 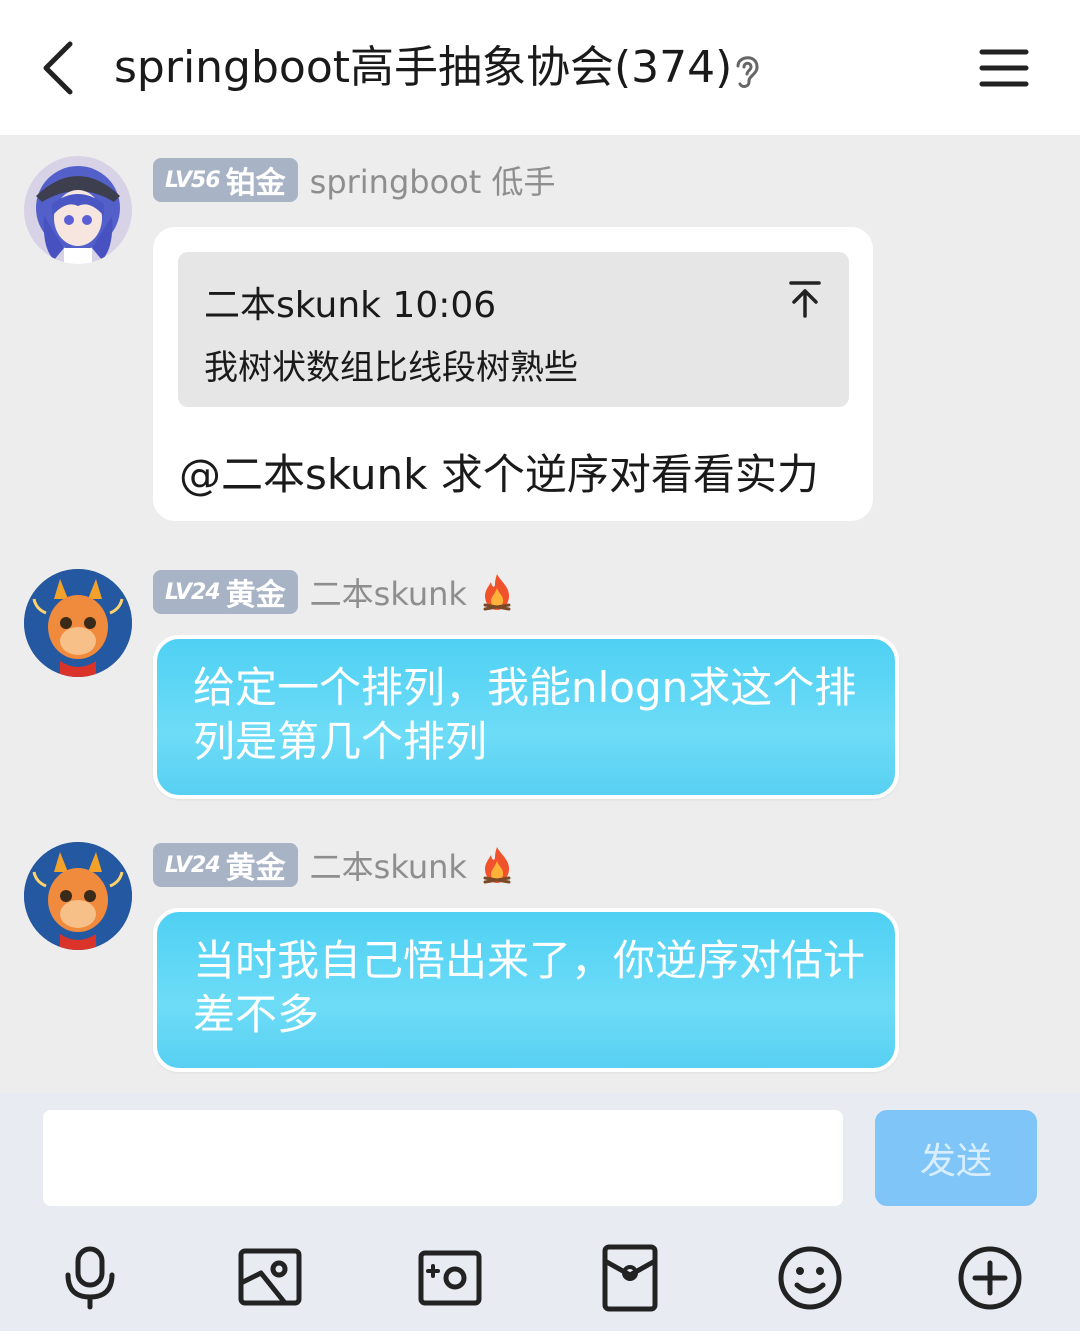 What do you see at coordinates (805, 299) in the screenshot?
I see `jump-to-top-icon` at bounding box center [805, 299].